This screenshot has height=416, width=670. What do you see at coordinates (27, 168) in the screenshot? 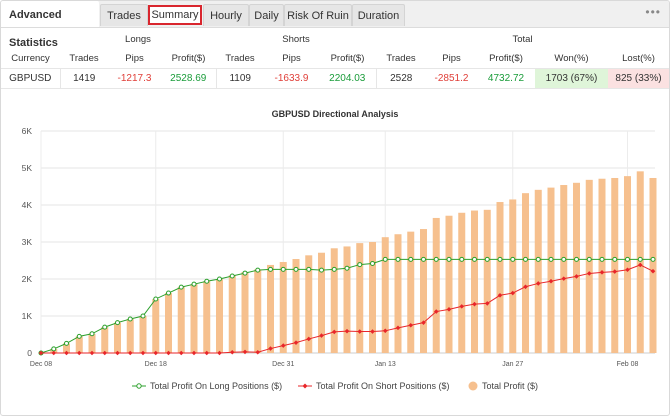
I see `y-tick-label: 5K` at bounding box center [27, 168].